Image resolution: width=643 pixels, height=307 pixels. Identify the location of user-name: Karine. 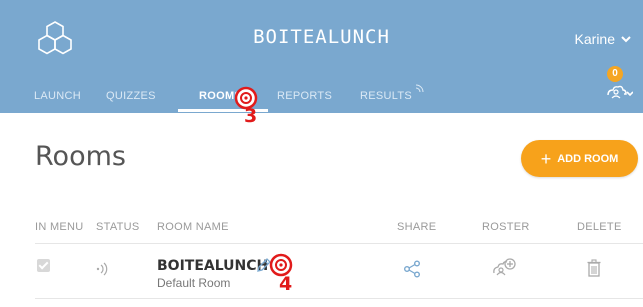
(594, 39).